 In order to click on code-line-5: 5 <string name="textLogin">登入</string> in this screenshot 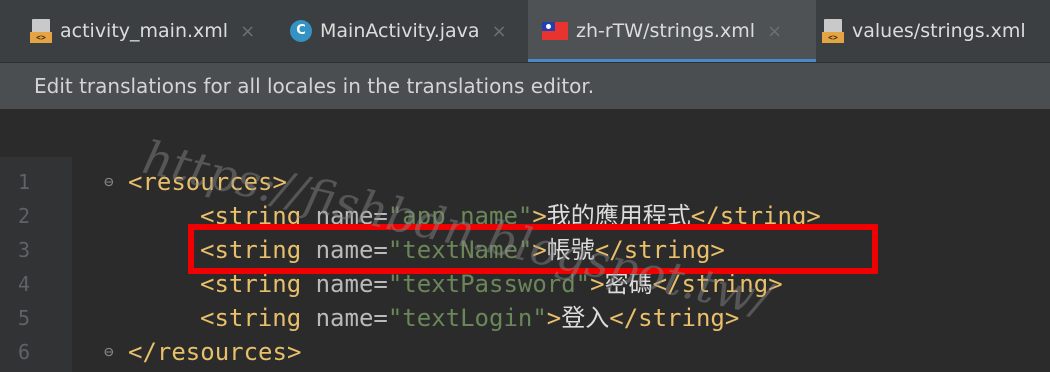, I will do `click(525, 318)`.